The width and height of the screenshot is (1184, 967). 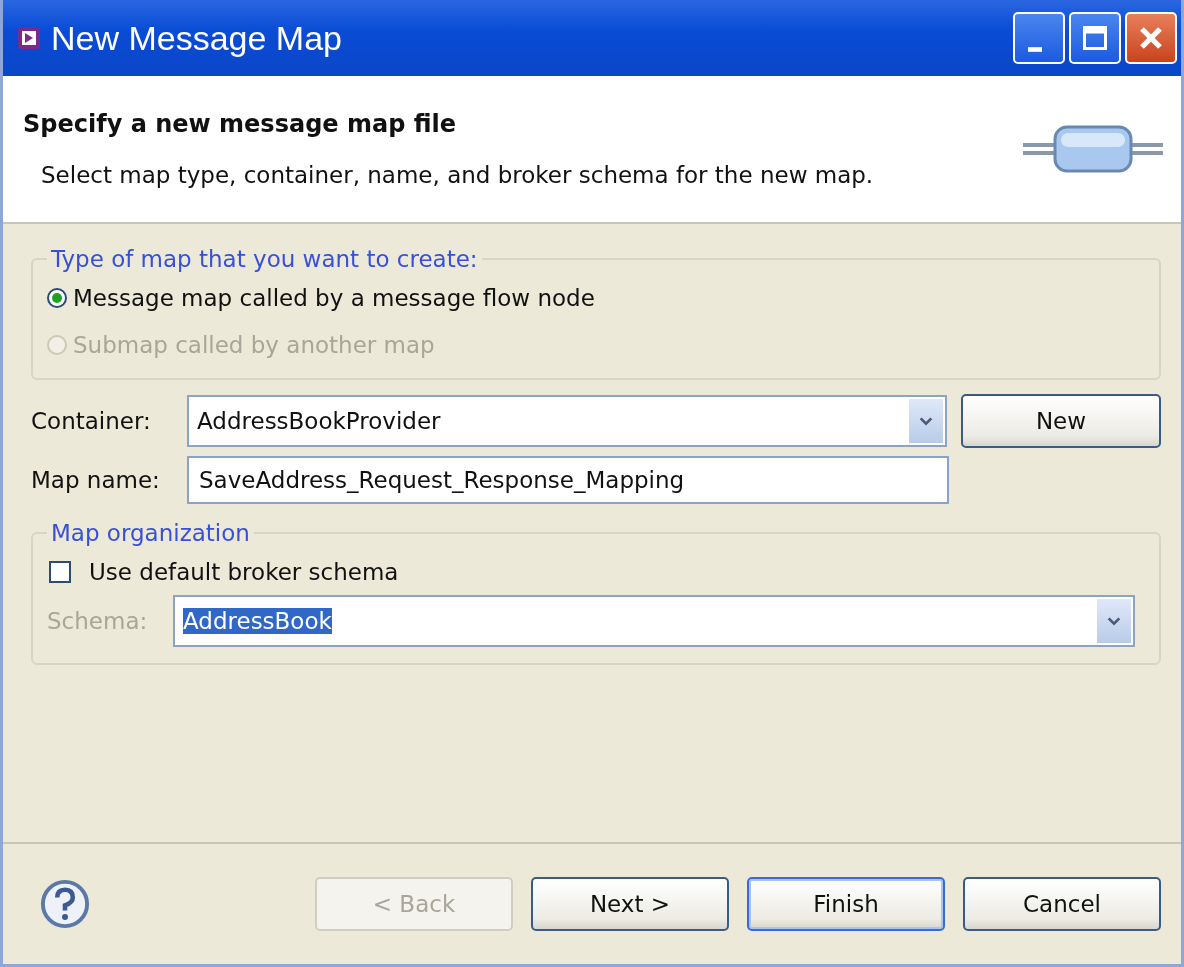 I want to click on schema-dropdown: AddressBook, so click(x=654, y=621).